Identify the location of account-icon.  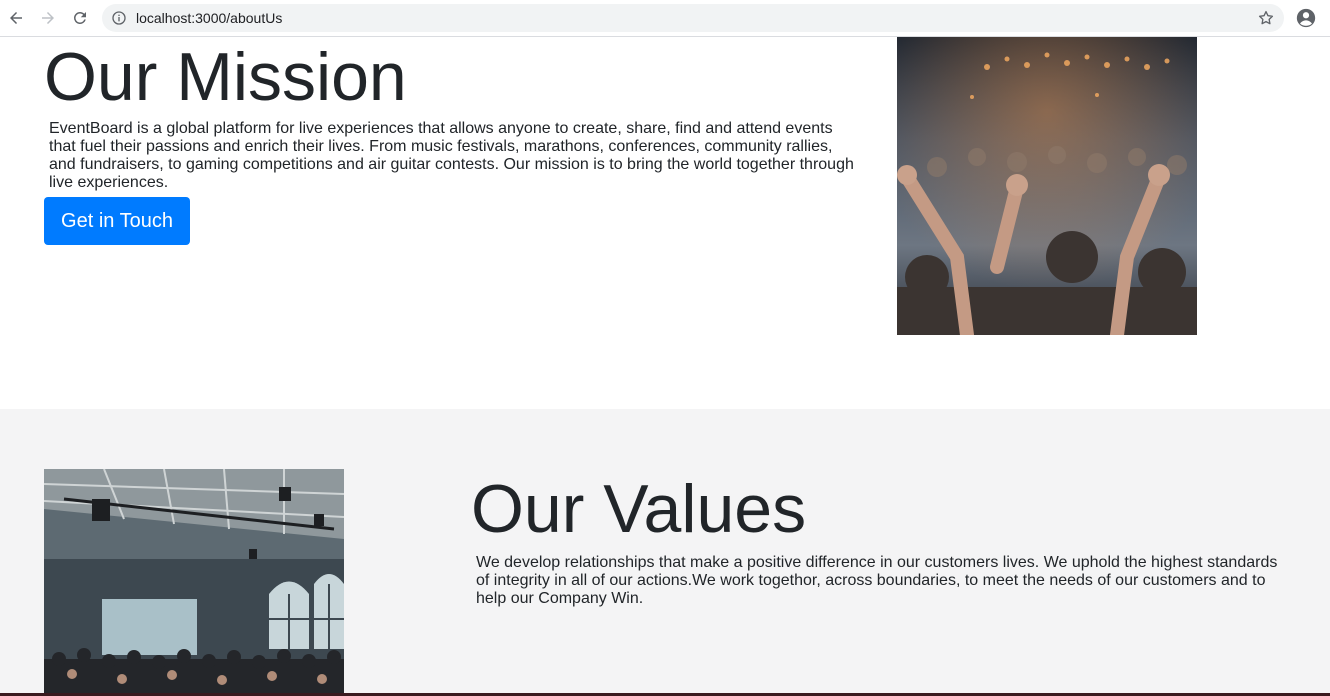
(1306, 18).